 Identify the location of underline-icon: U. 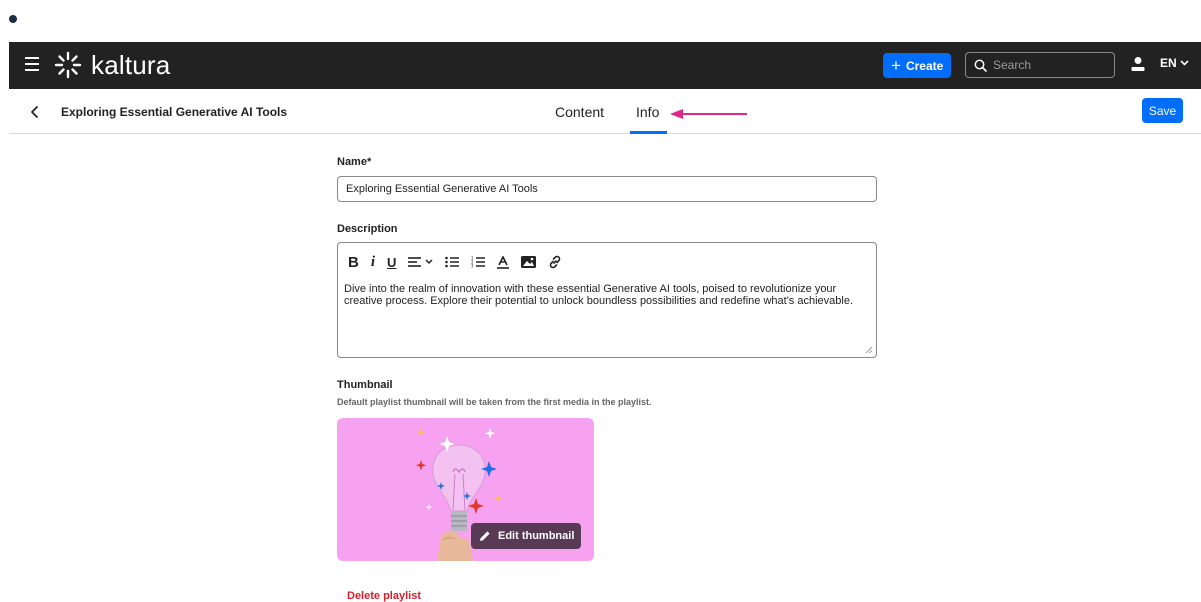
(391, 262).